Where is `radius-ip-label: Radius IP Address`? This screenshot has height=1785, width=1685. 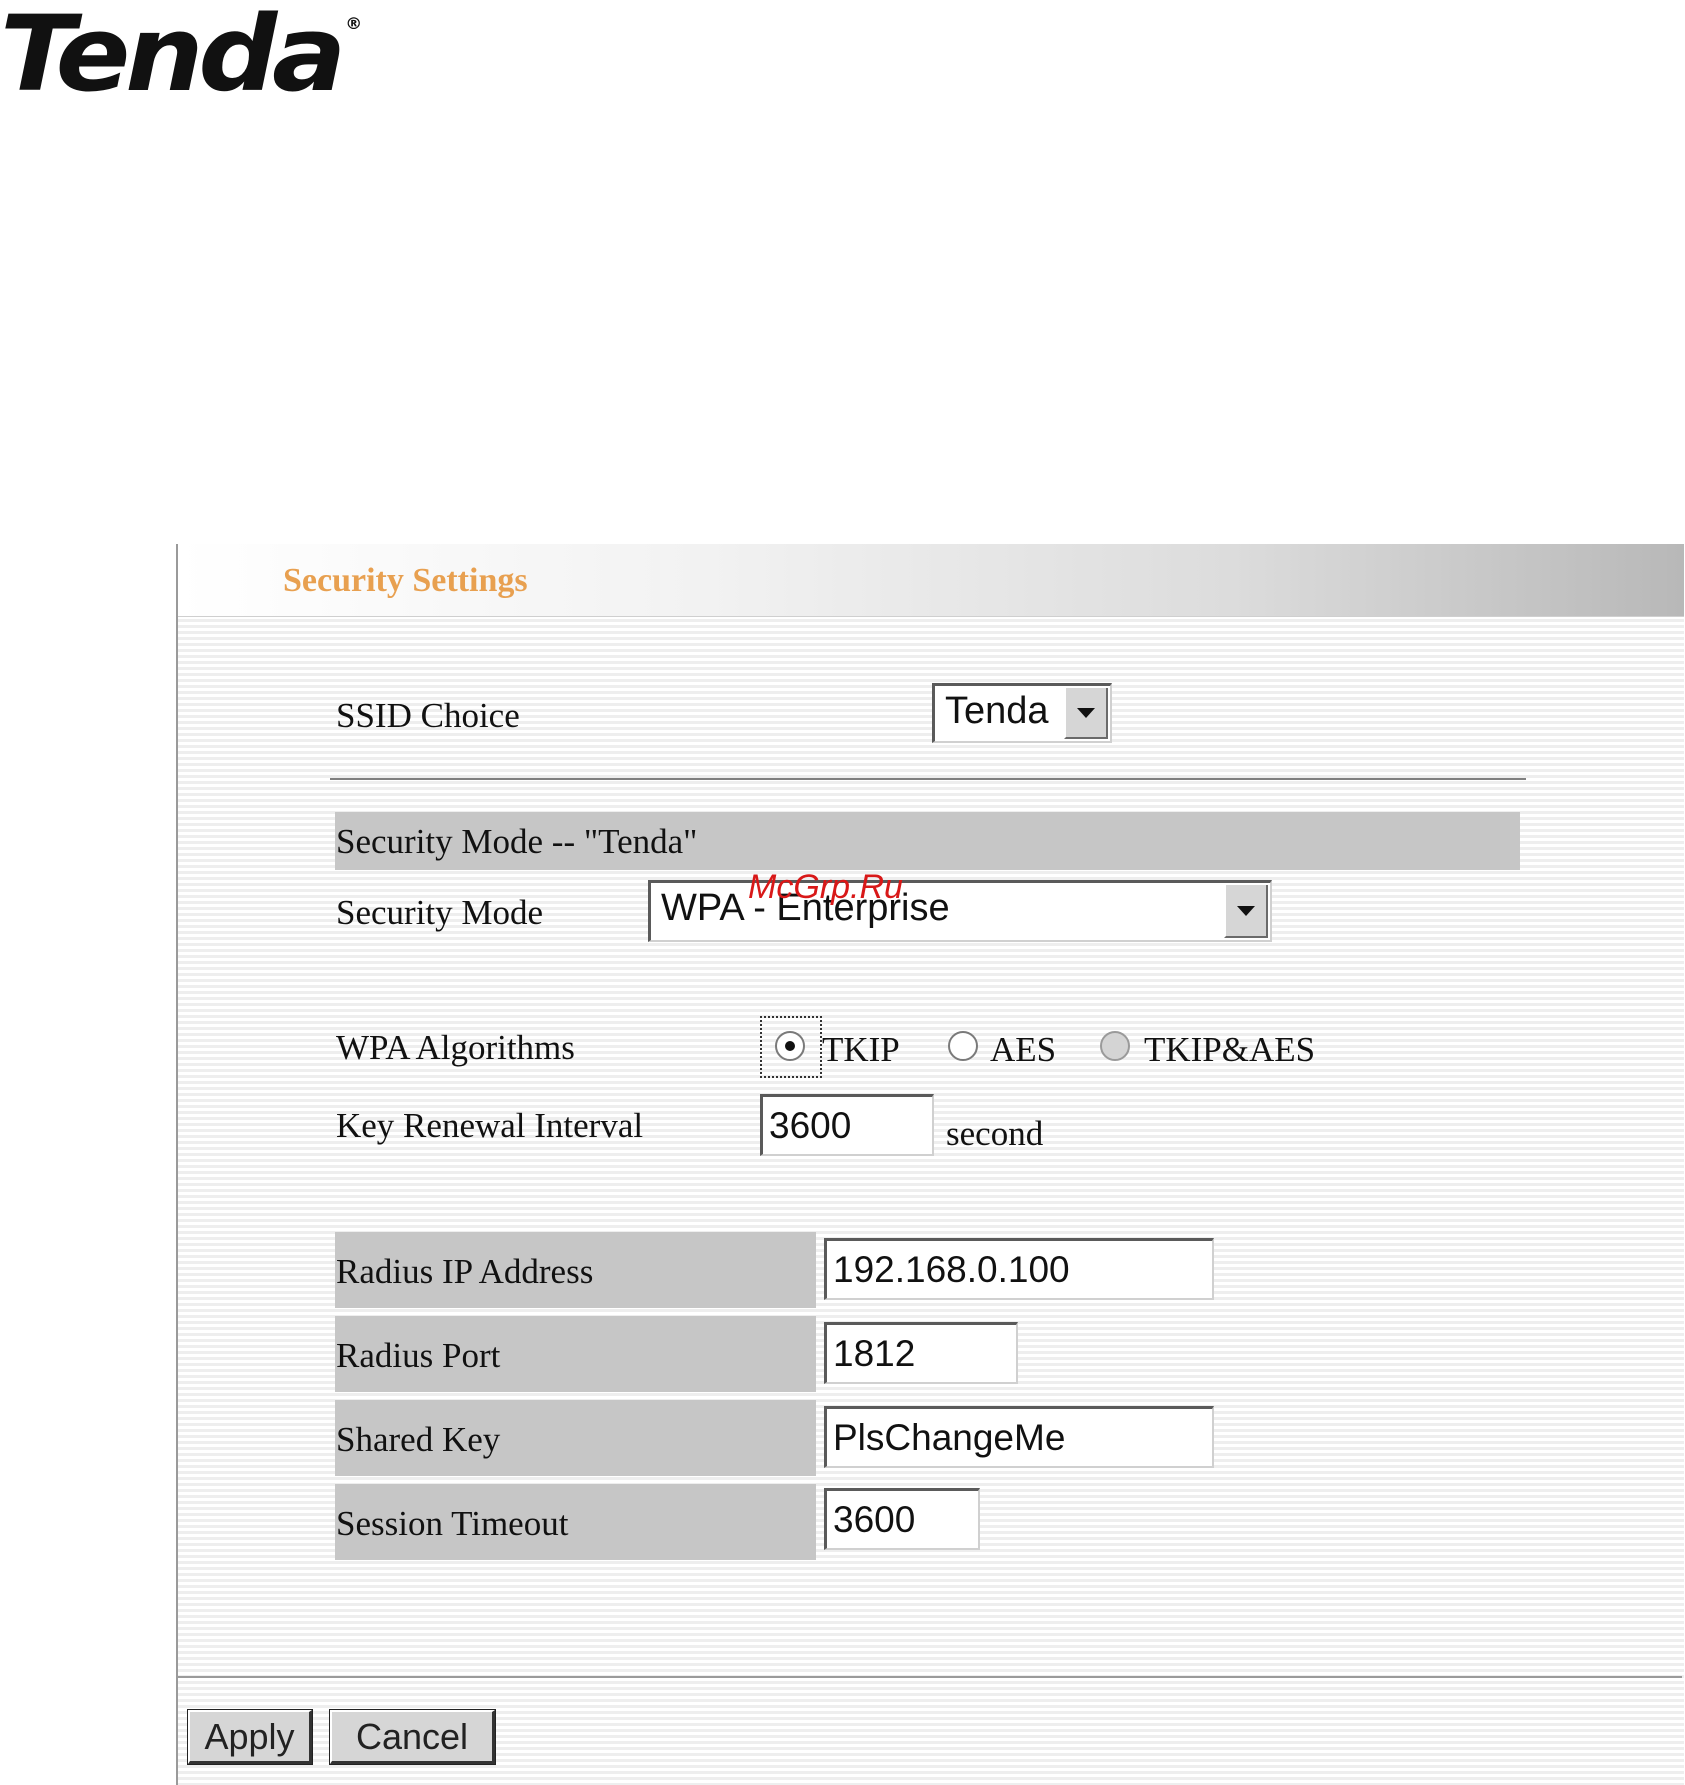 radius-ip-label: Radius IP Address is located at coordinates (465, 1271).